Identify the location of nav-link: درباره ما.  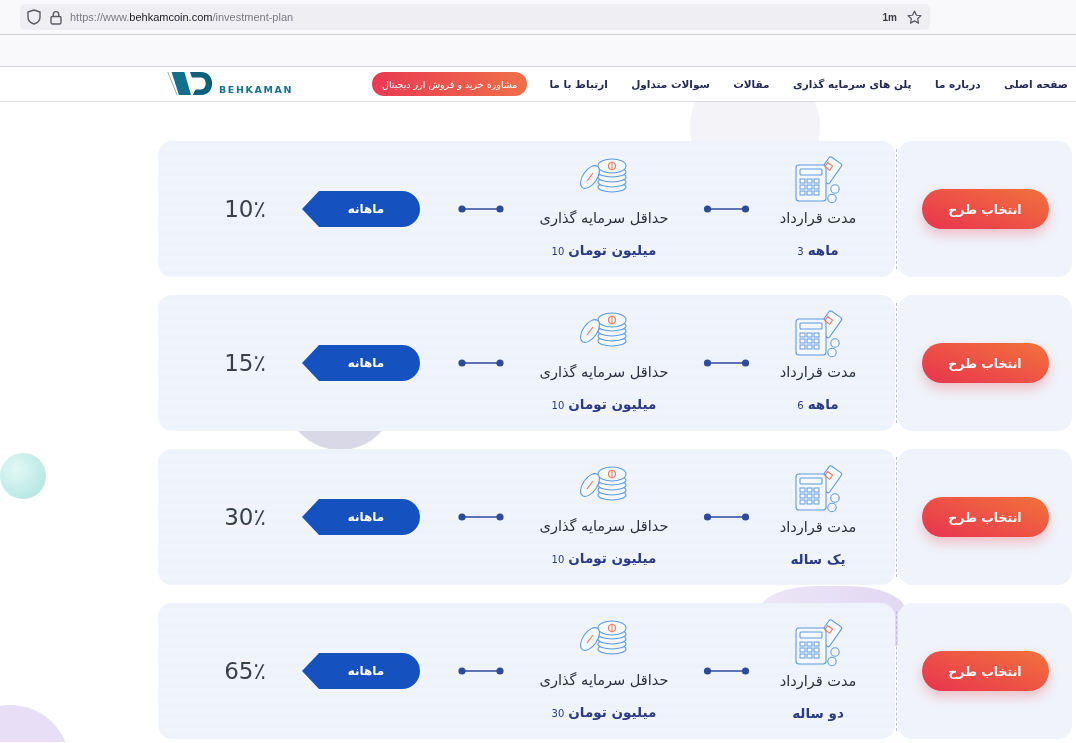
(957, 84).